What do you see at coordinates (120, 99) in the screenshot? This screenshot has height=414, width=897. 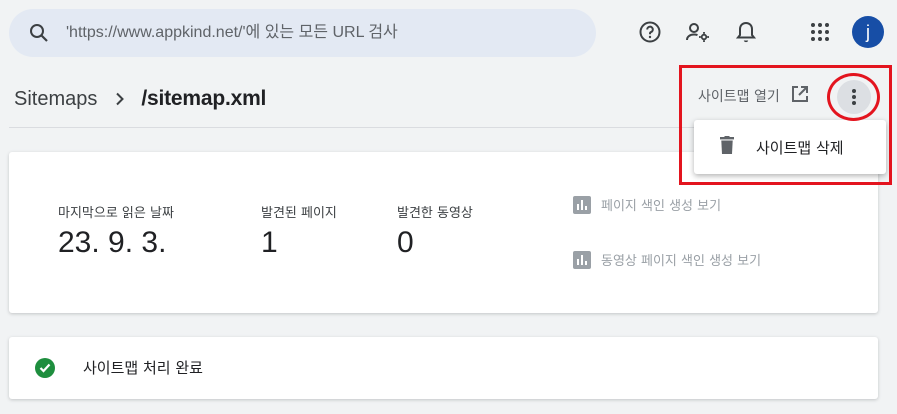 I see `chevron-right-icon` at bounding box center [120, 99].